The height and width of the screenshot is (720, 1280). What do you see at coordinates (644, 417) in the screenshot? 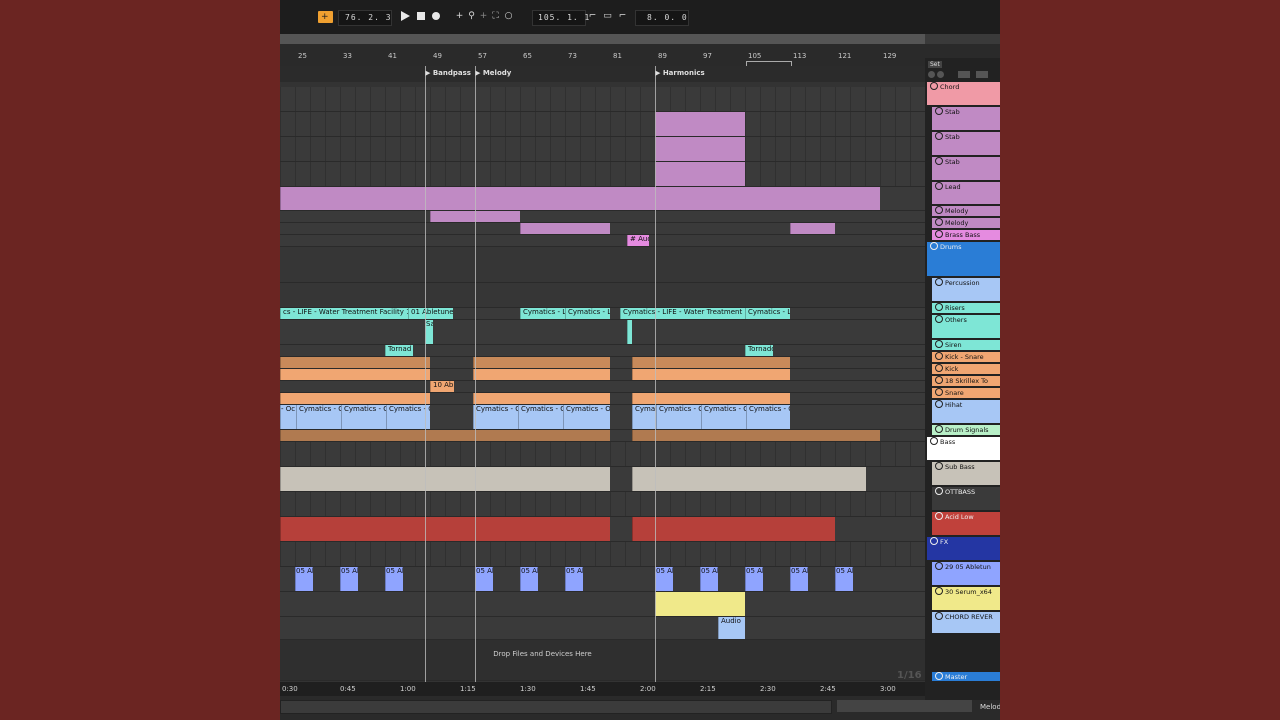
I see `audio-clip: Cymat` at bounding box center [644, 417].